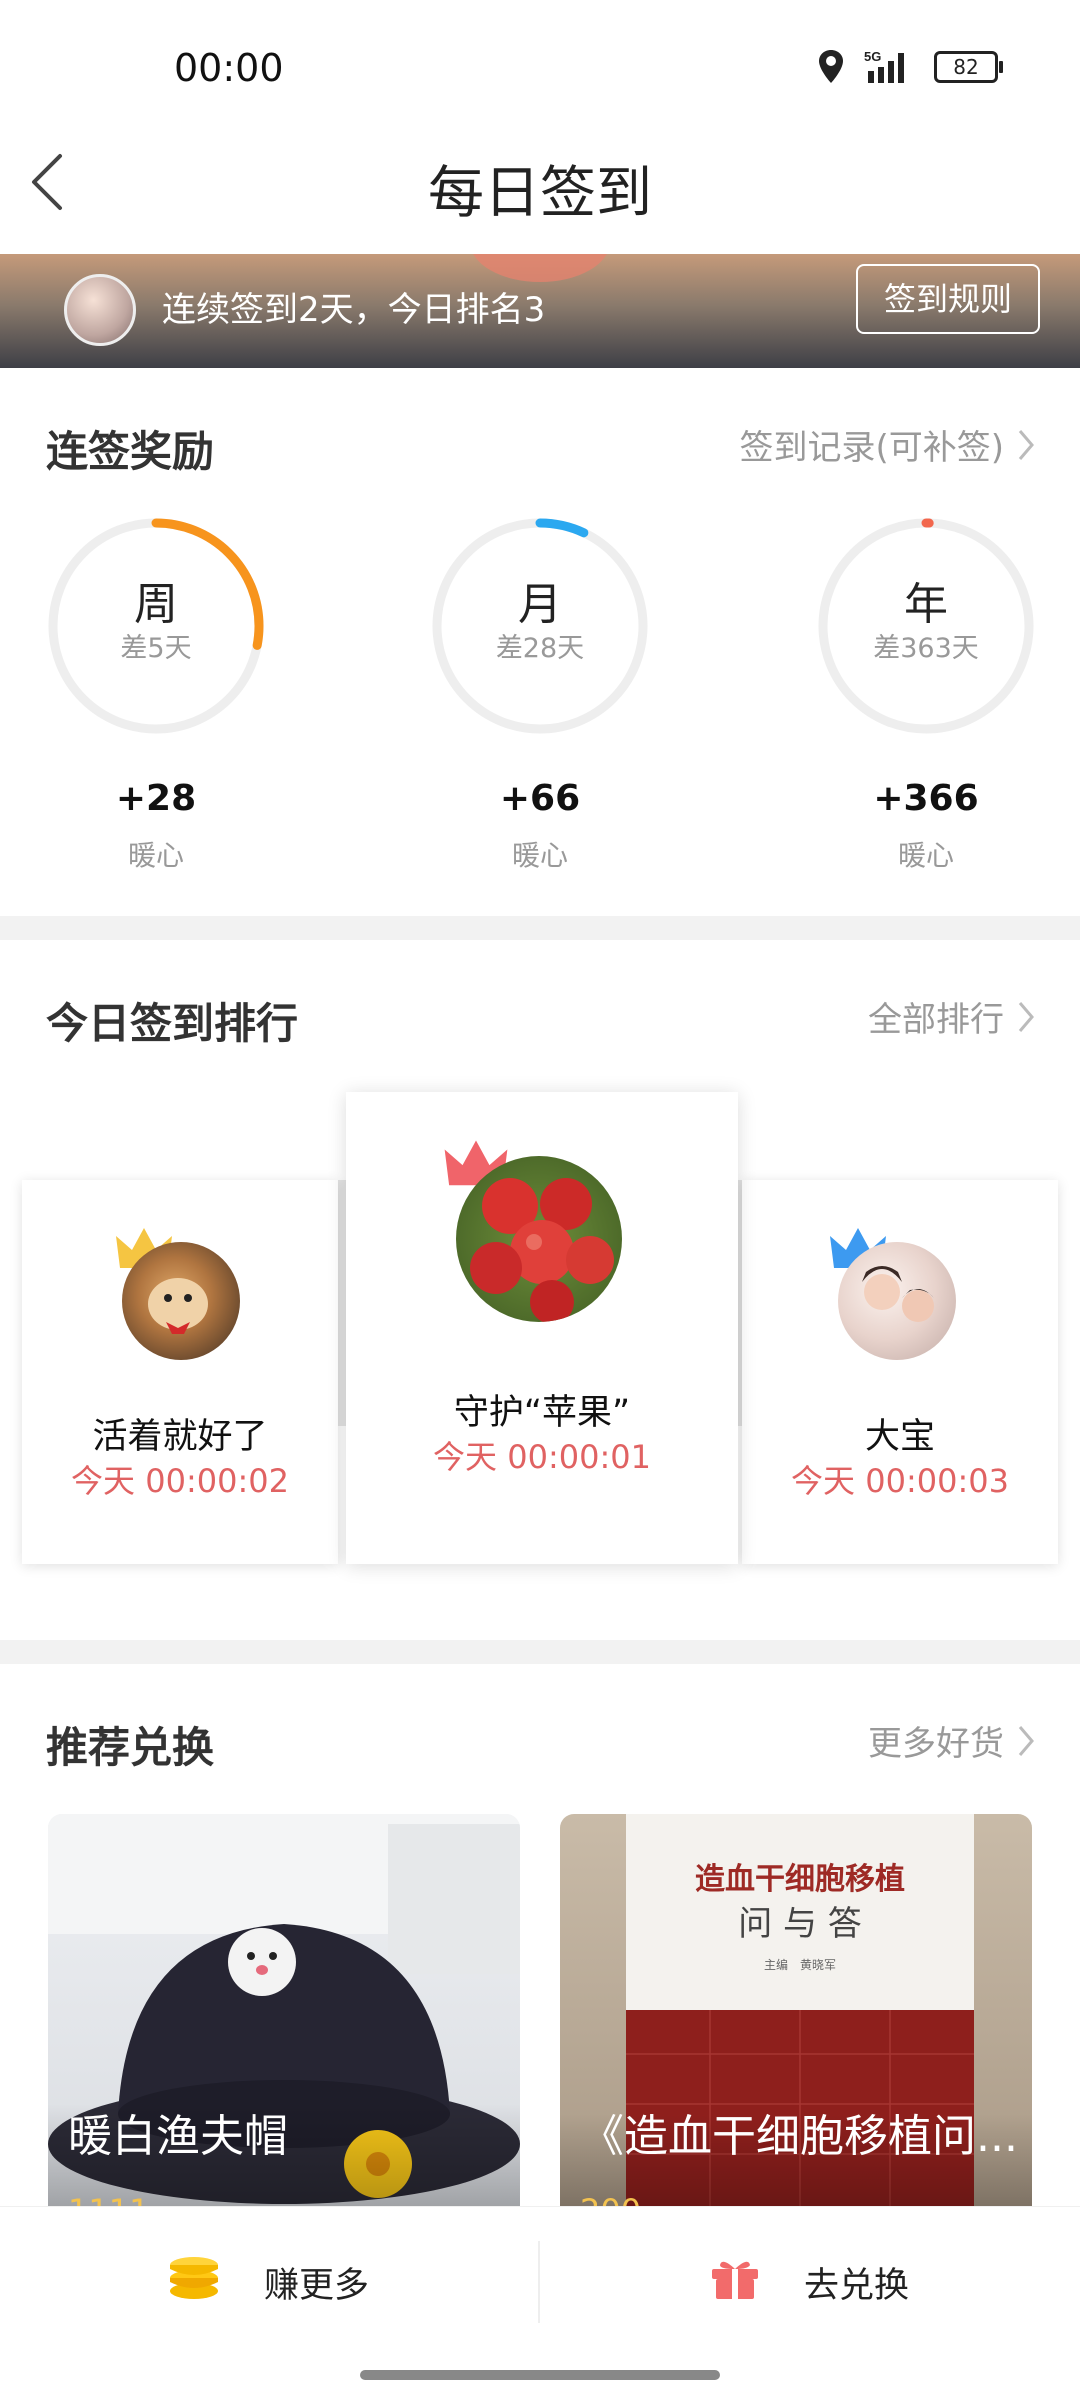 This screenshot has height=2400, width=1080. What do you see at coordinates (899, 1437) in the screenshot?
I see `rank-name: 大宝` at bounding box center [899, 1437].